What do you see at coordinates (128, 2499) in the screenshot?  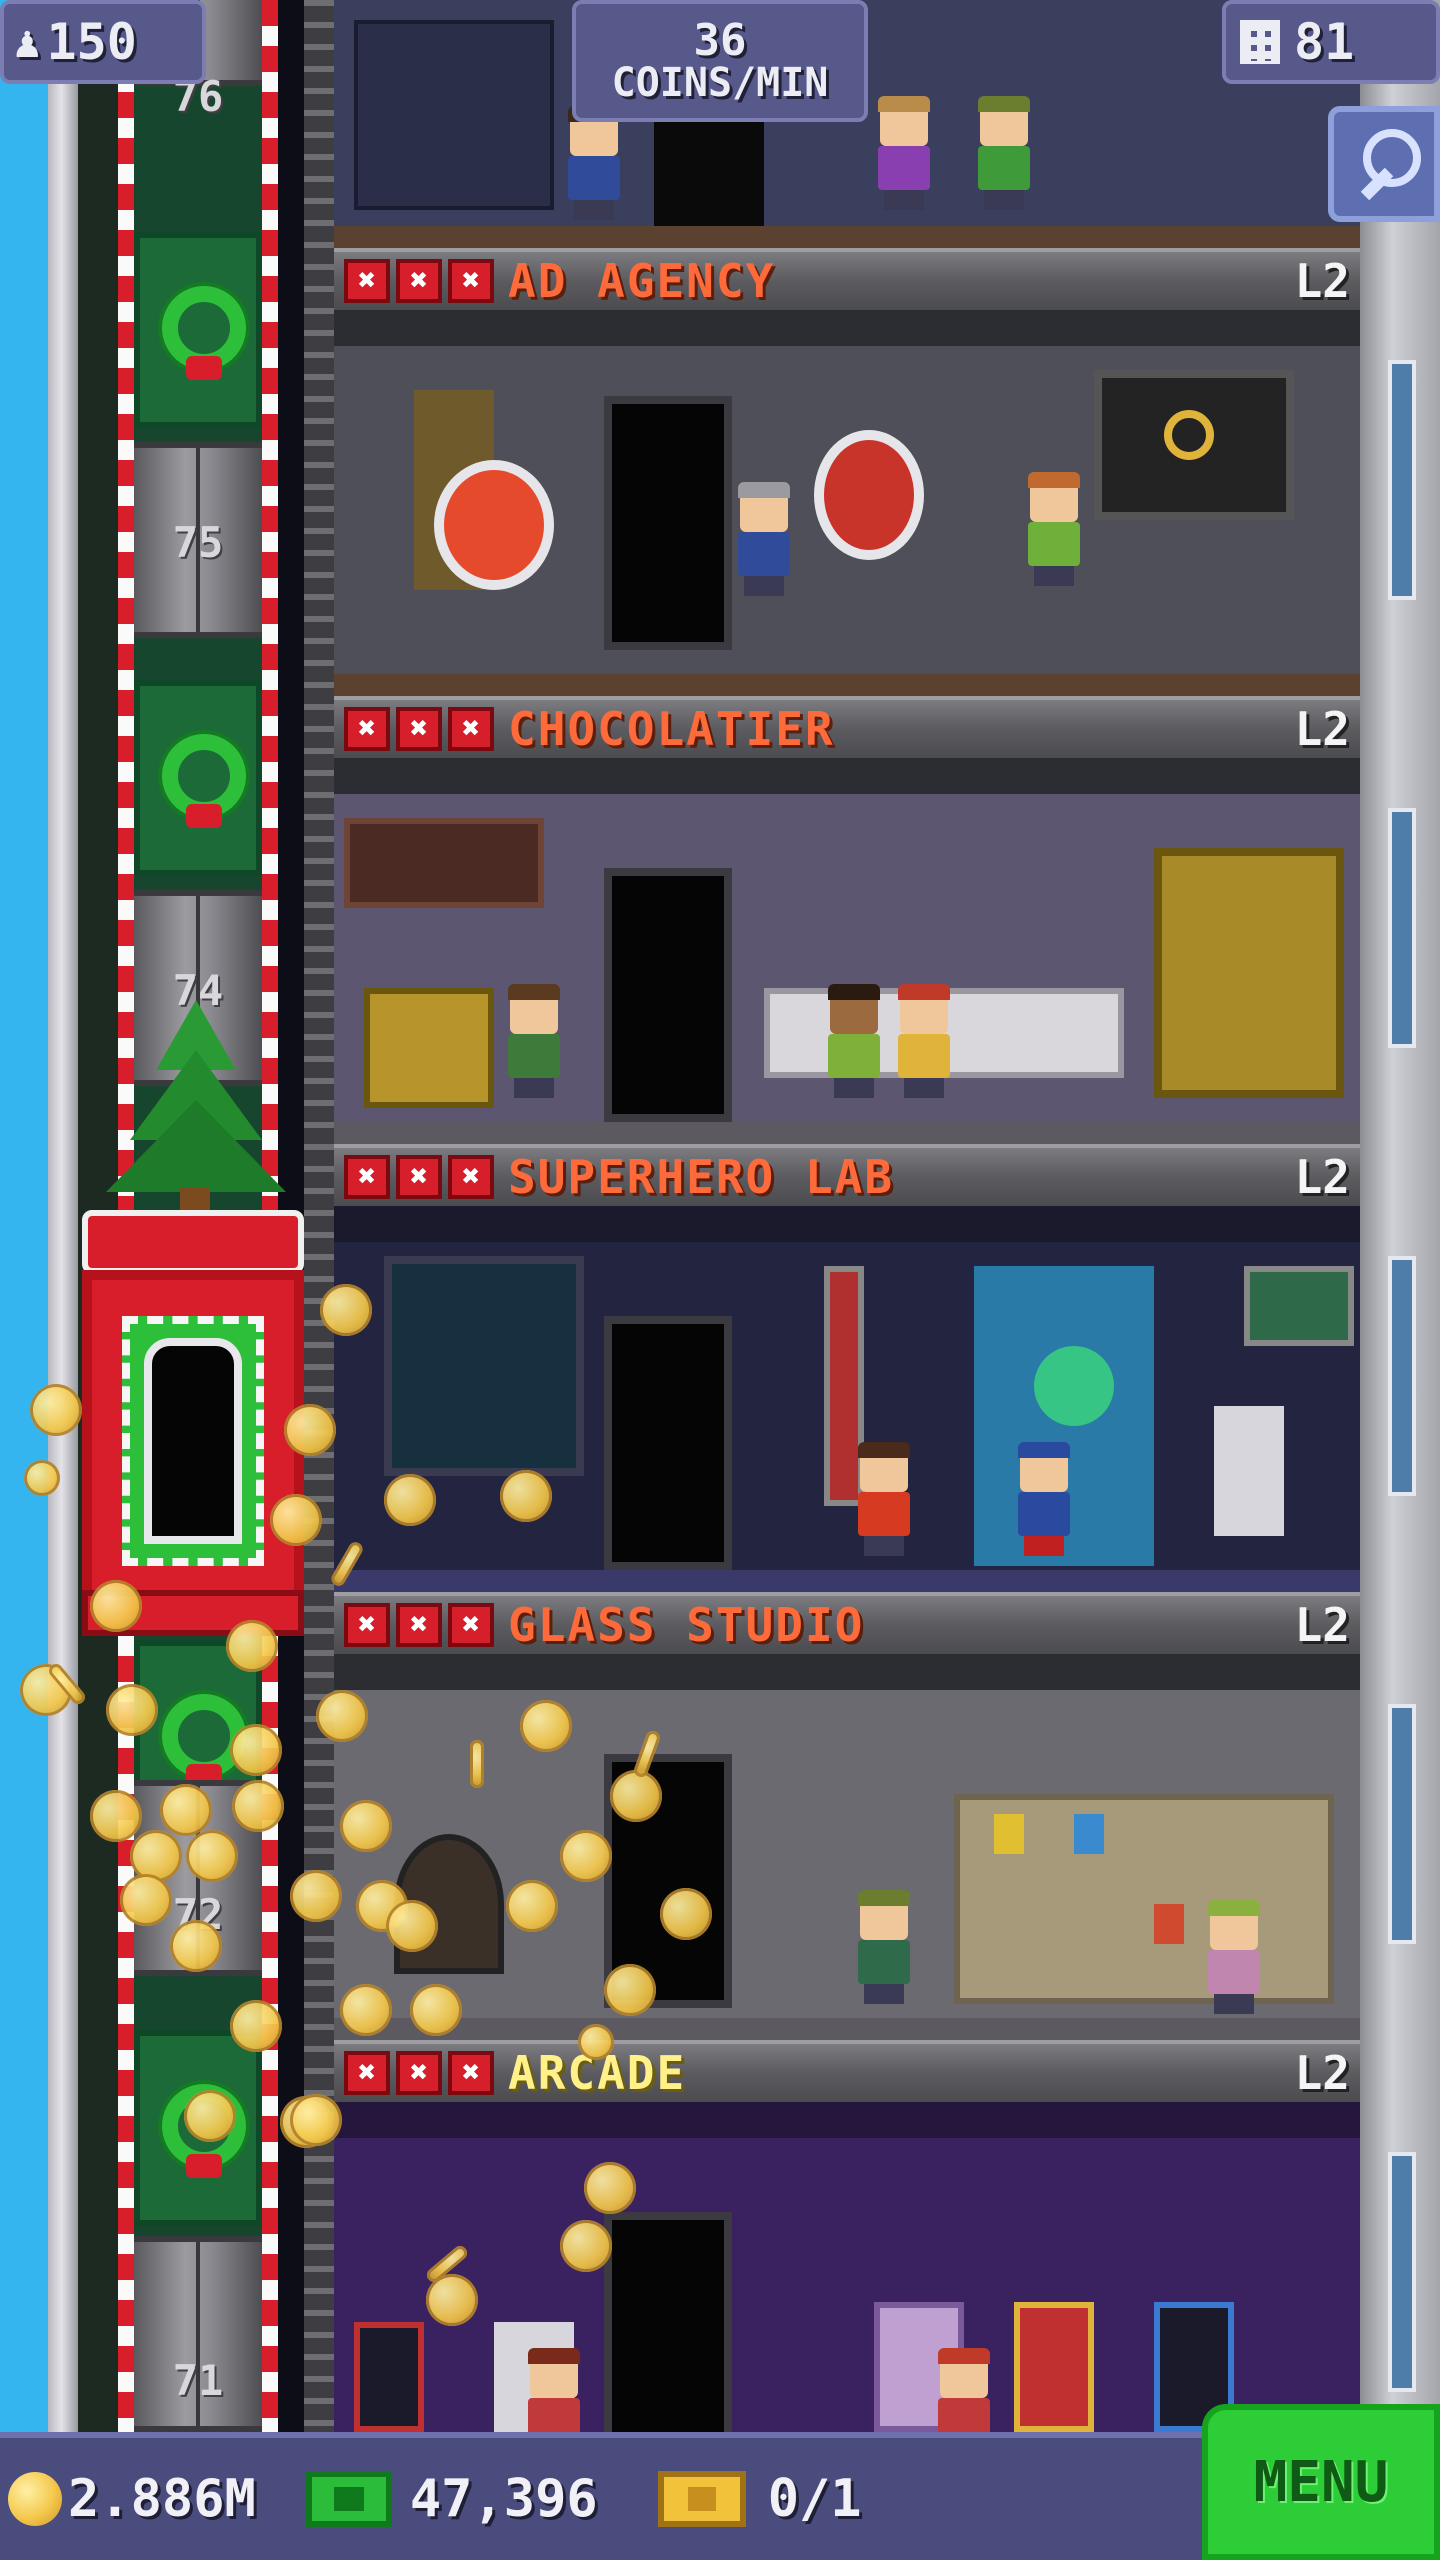 I see `coins-balance: 2.886M` at bounding box center [128, 2499].